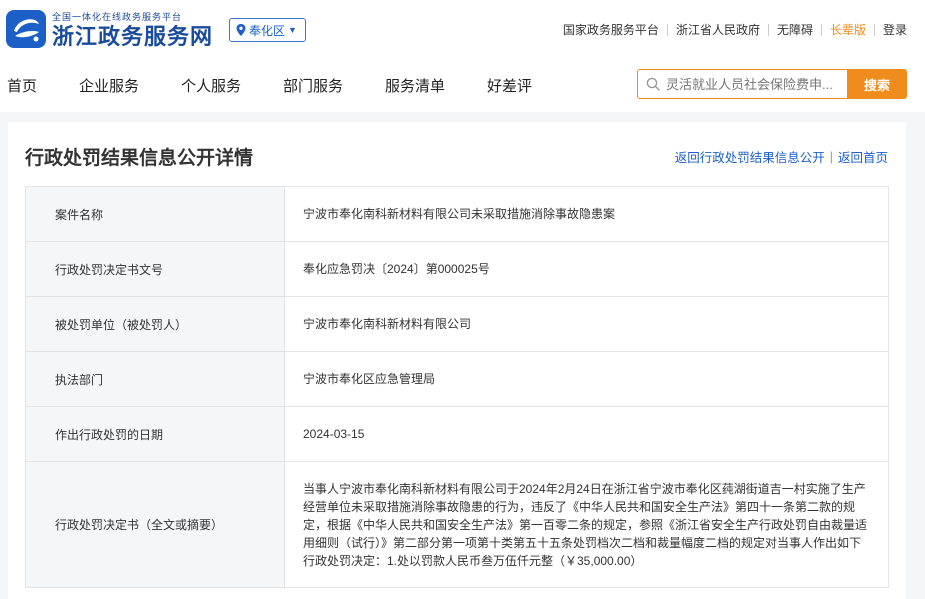  I want to click on field-value: 奉化应急罚决〔2024〕第000025号, so click(586, 269).